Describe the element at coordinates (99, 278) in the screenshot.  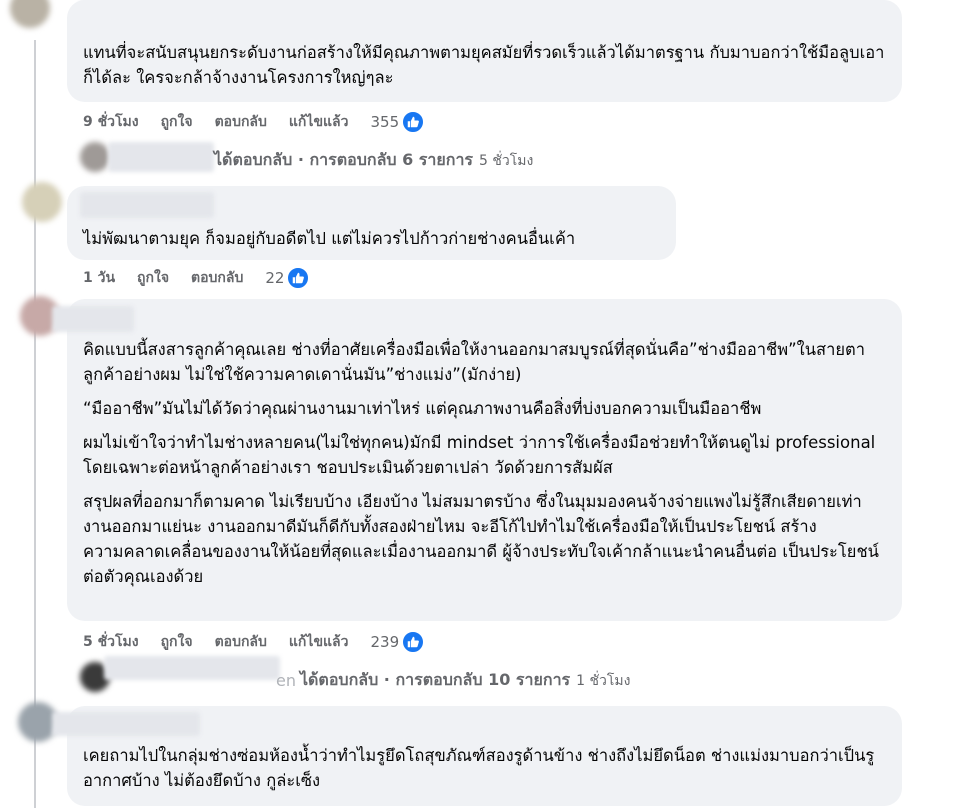
I see `comment-time: 1 วัน` at that location.